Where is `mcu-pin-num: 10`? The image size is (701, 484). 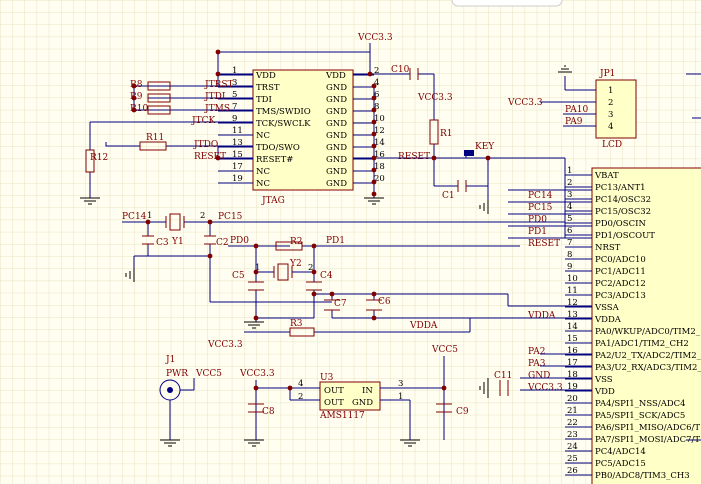 mcu-pin-num: 10 is located at coordinates (572, 279).